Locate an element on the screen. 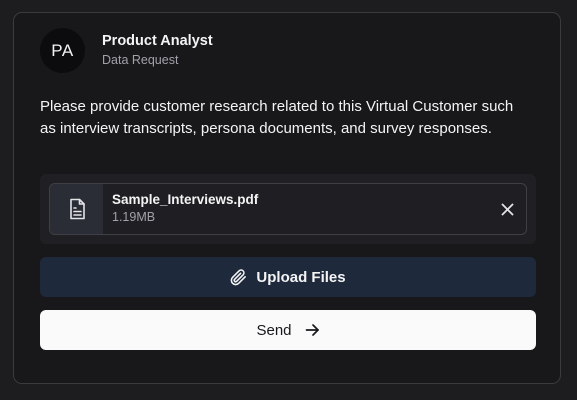 The image size is (577, 400). close-icon is located at coordinates (507, 209).